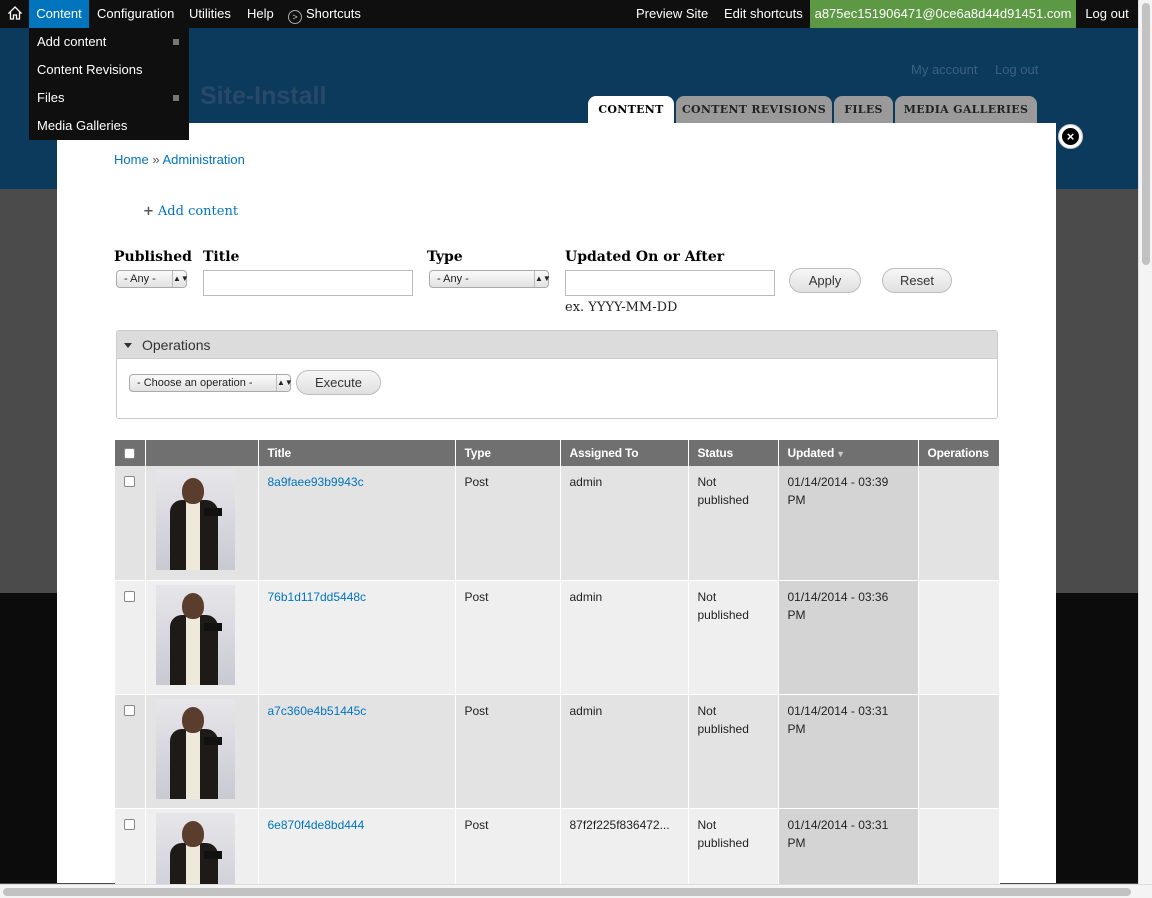 The height and width of the screenshot is (898, 1152). Describe the element at coordinates (825, 280) in the screenshot. I see `apply-button: Apply` at that location.